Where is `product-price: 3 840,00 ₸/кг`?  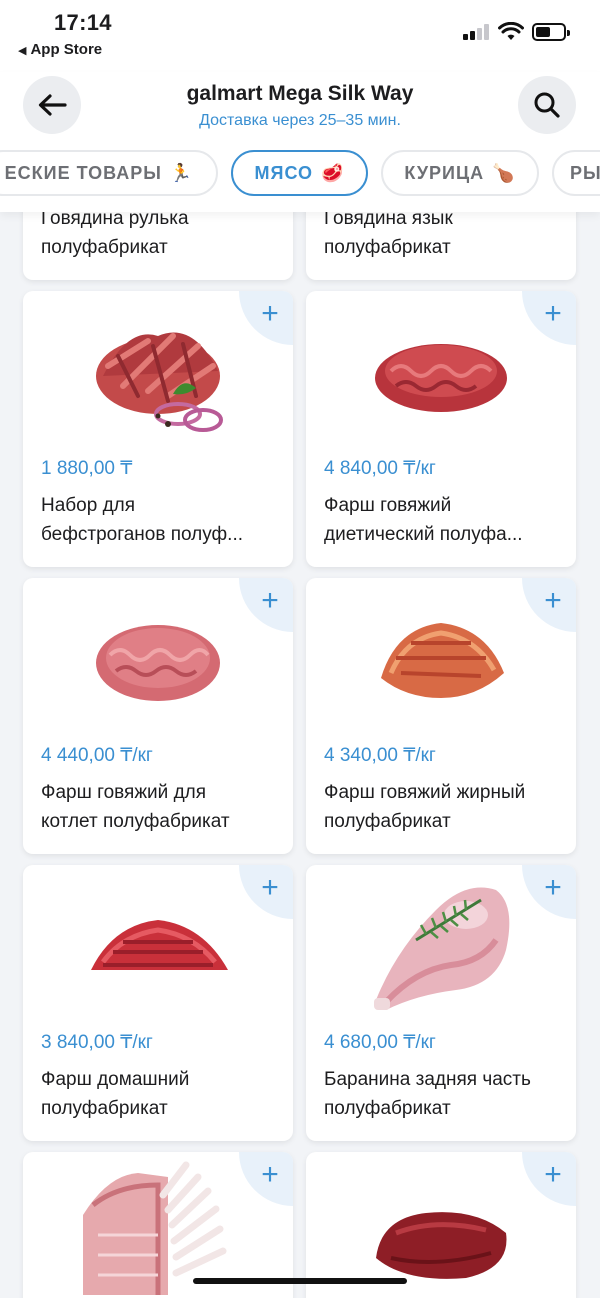 product-price: 3 840,00 ₸/кг is located at coordinates (97, 1042).